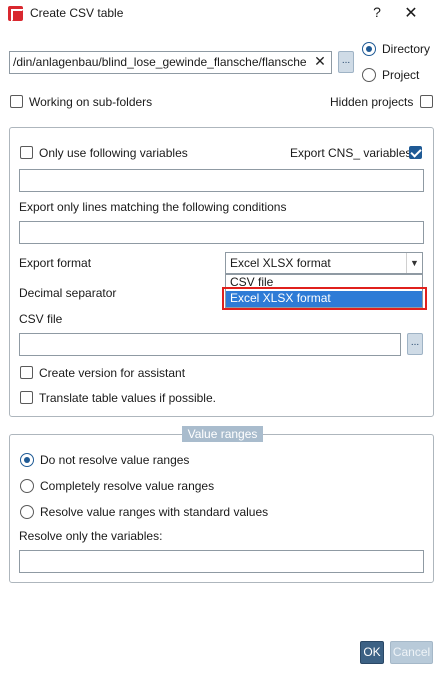 The image size is (443, 674). Describe the element at coordinates (426, 101) in the screenshot. I see `hidden-projects-checkbox` at that location.